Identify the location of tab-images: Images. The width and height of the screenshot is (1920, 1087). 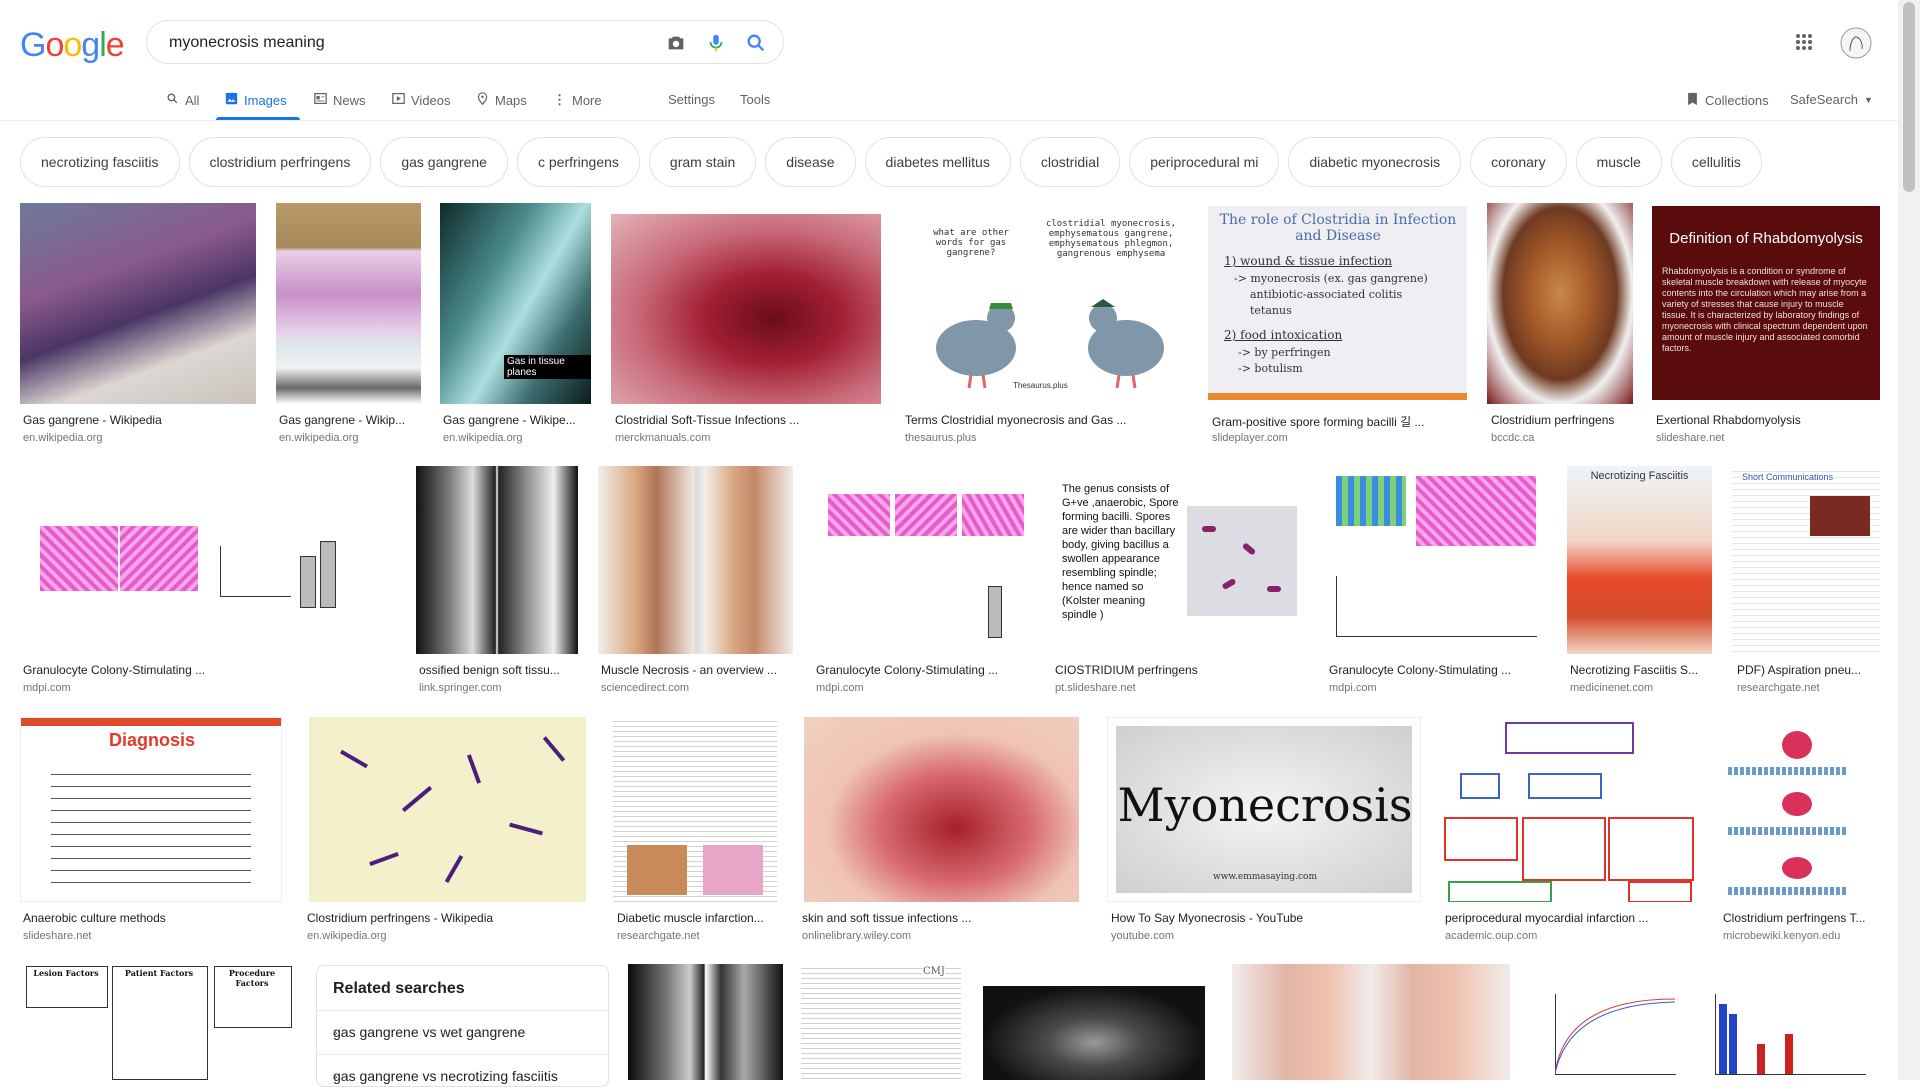
(256, 100).